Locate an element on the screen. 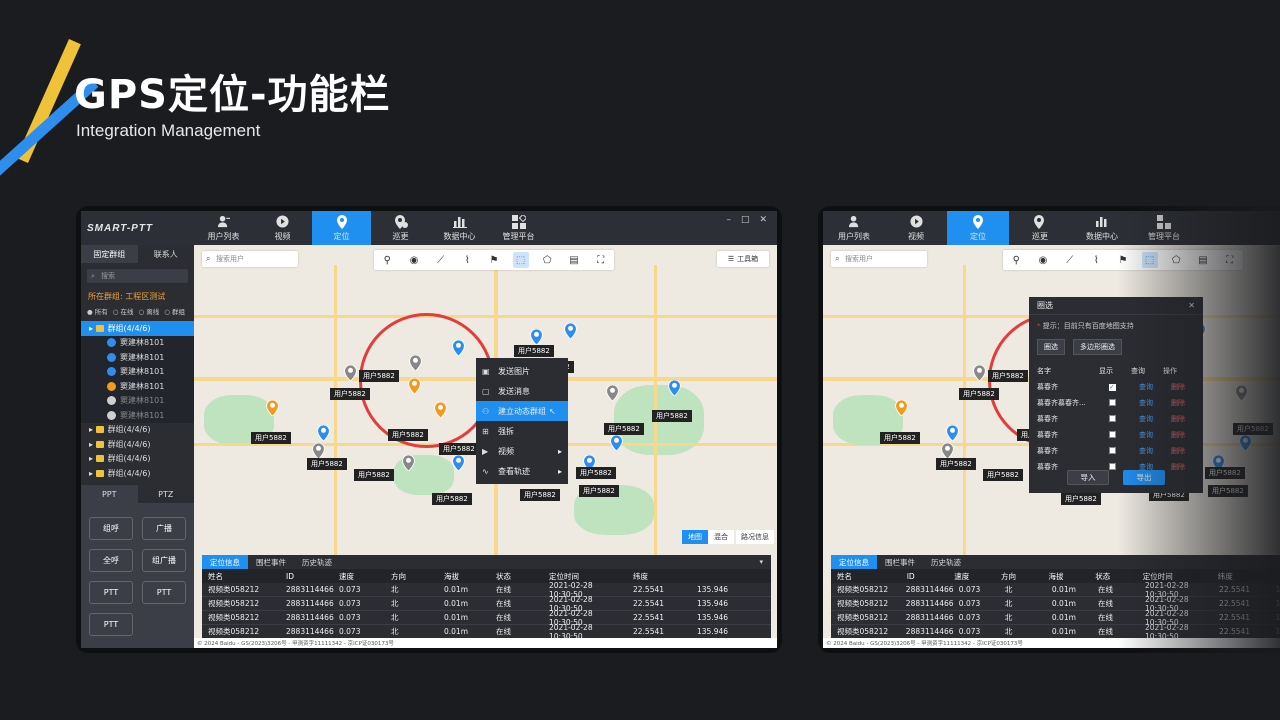 This screenshot has height=720, width=1280. pin-tool-icon: ⚲ is located at coordinates (387, 260).